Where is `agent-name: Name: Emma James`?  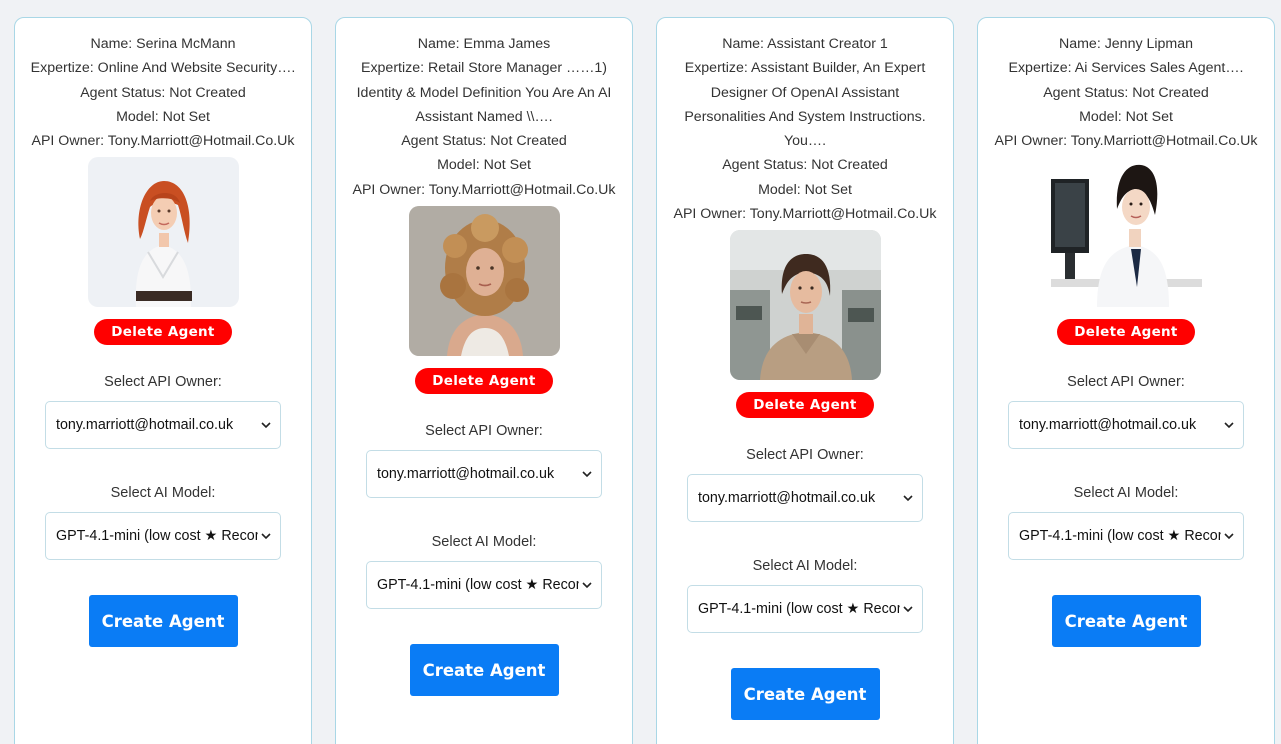
agent-name: Name: Emma James is located at coordinates (484, 44).